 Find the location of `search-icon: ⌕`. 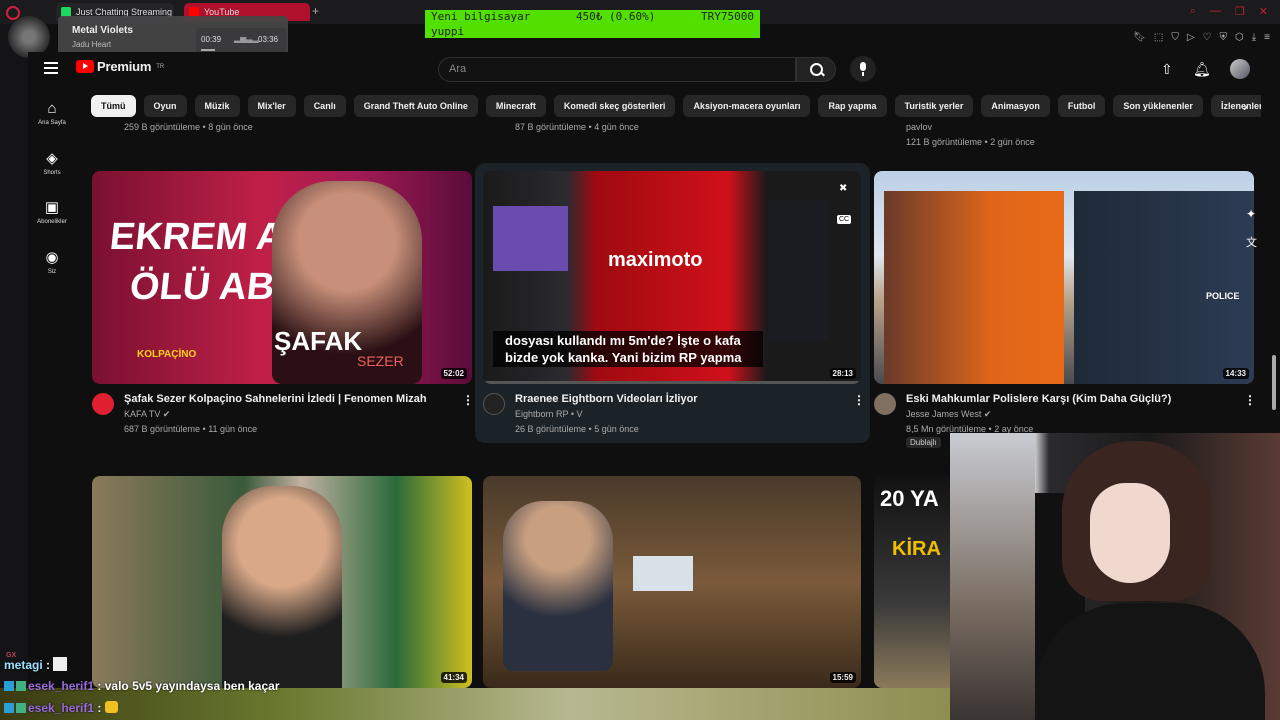

search-icon: ⌕ is located at coordinates (1193, 11).